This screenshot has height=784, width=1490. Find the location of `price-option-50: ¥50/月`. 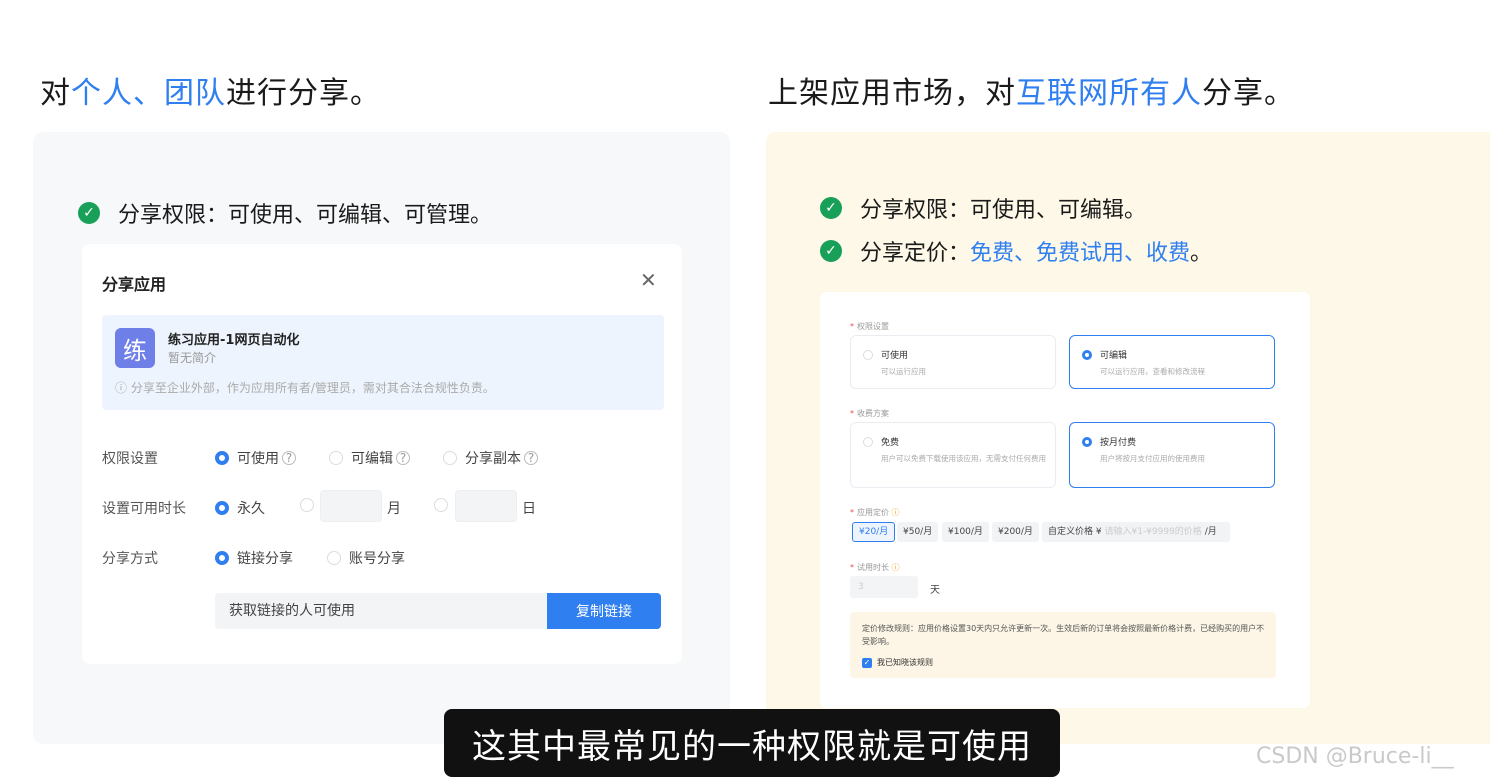

price-option-50: ¥50/月 is located at coordinates (918, 532).